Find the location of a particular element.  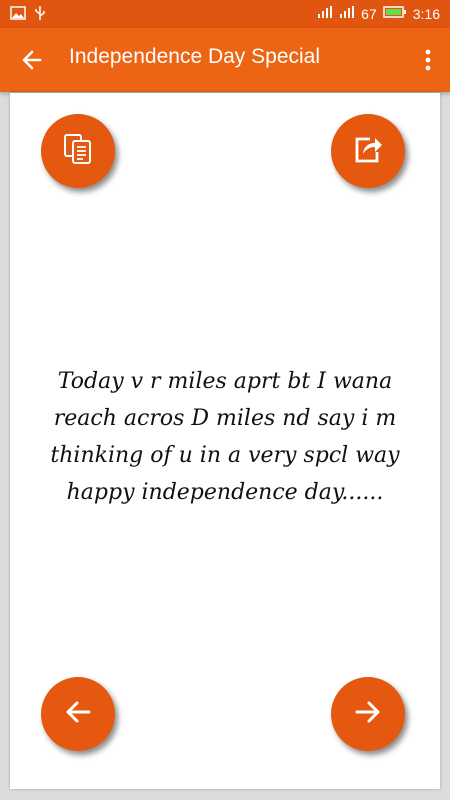

copy-button is located at coordinates (78, 151).